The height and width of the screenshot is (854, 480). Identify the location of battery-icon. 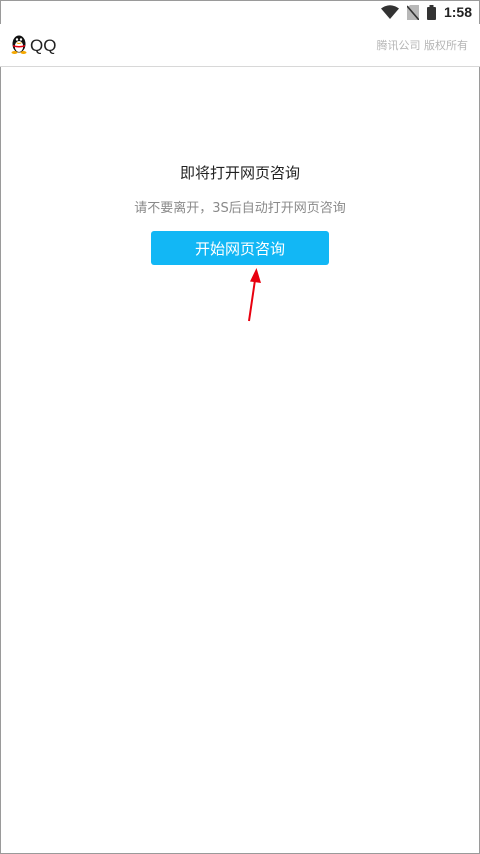
(431, 12).